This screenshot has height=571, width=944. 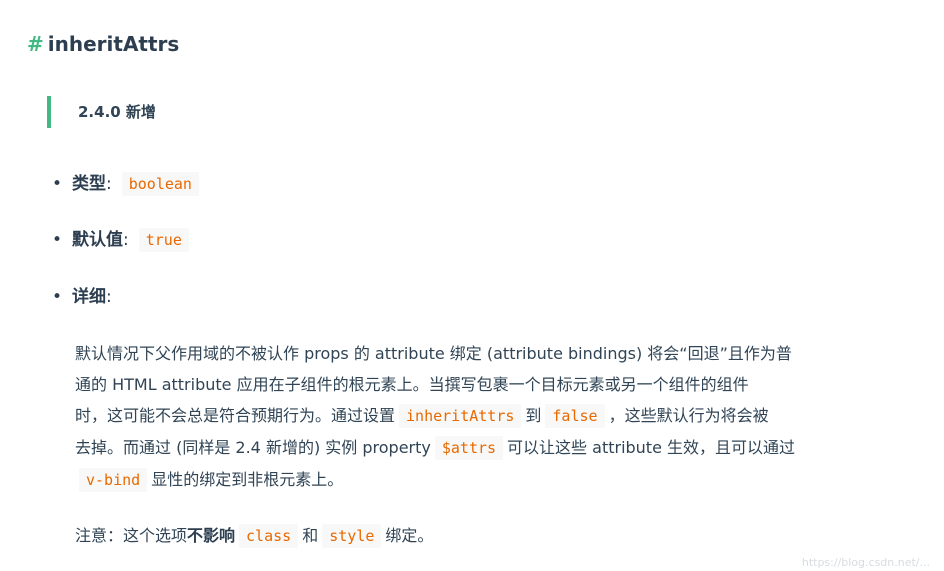 I want to click on default-label: 默认值, so click(x=97, y=240).